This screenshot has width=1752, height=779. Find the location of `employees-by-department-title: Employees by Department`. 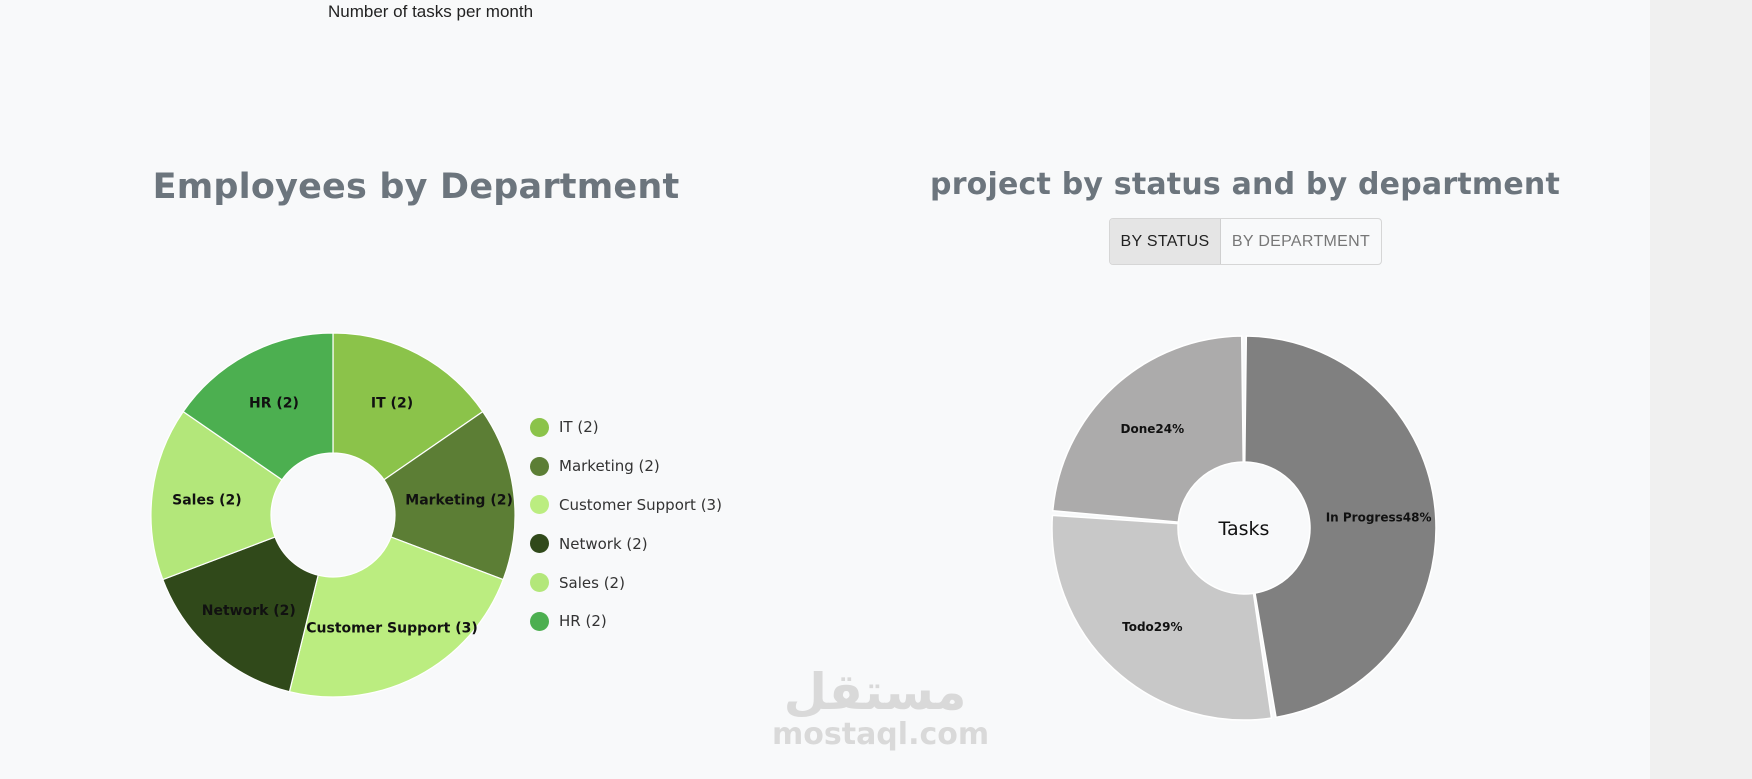

employees-by-department-title: Employees by Department is located at coordinates (416, 187).